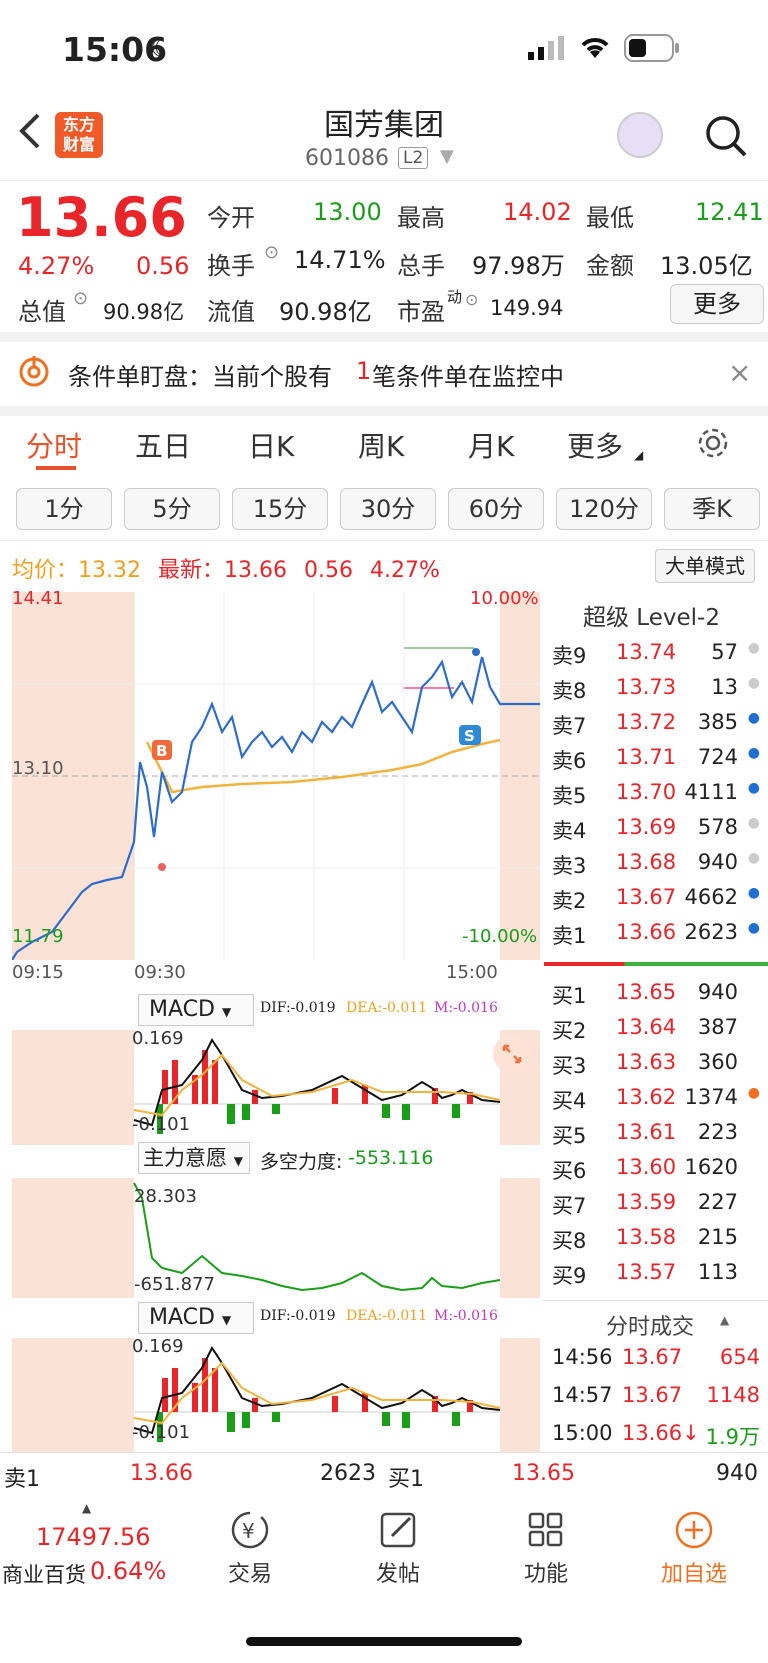 Image resolution: width=768 pixels, height=1663 pixels. I want to click on nav-post-label: 发帖, so click(397, 1574).